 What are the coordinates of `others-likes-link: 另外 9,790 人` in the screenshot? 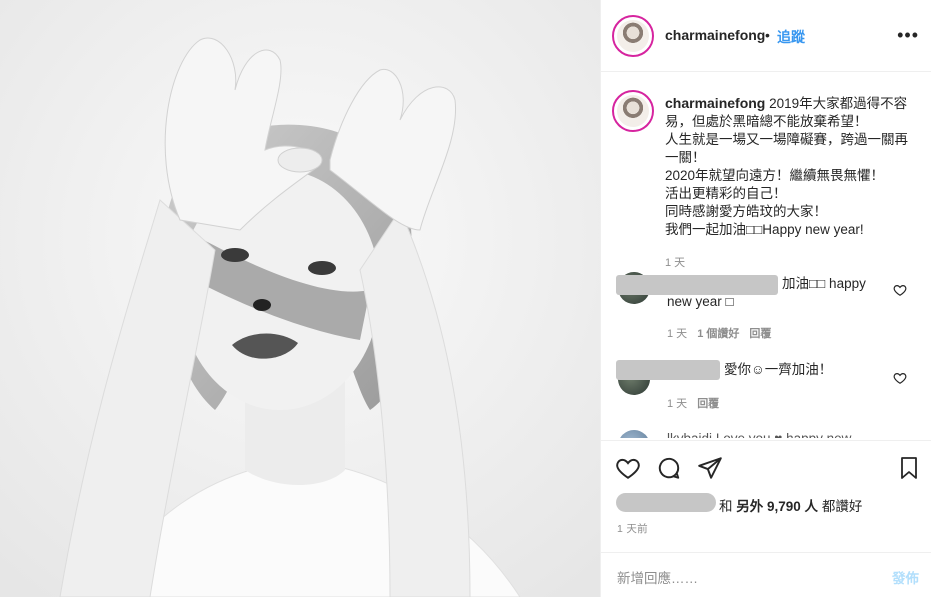 It's located at (777, 506).